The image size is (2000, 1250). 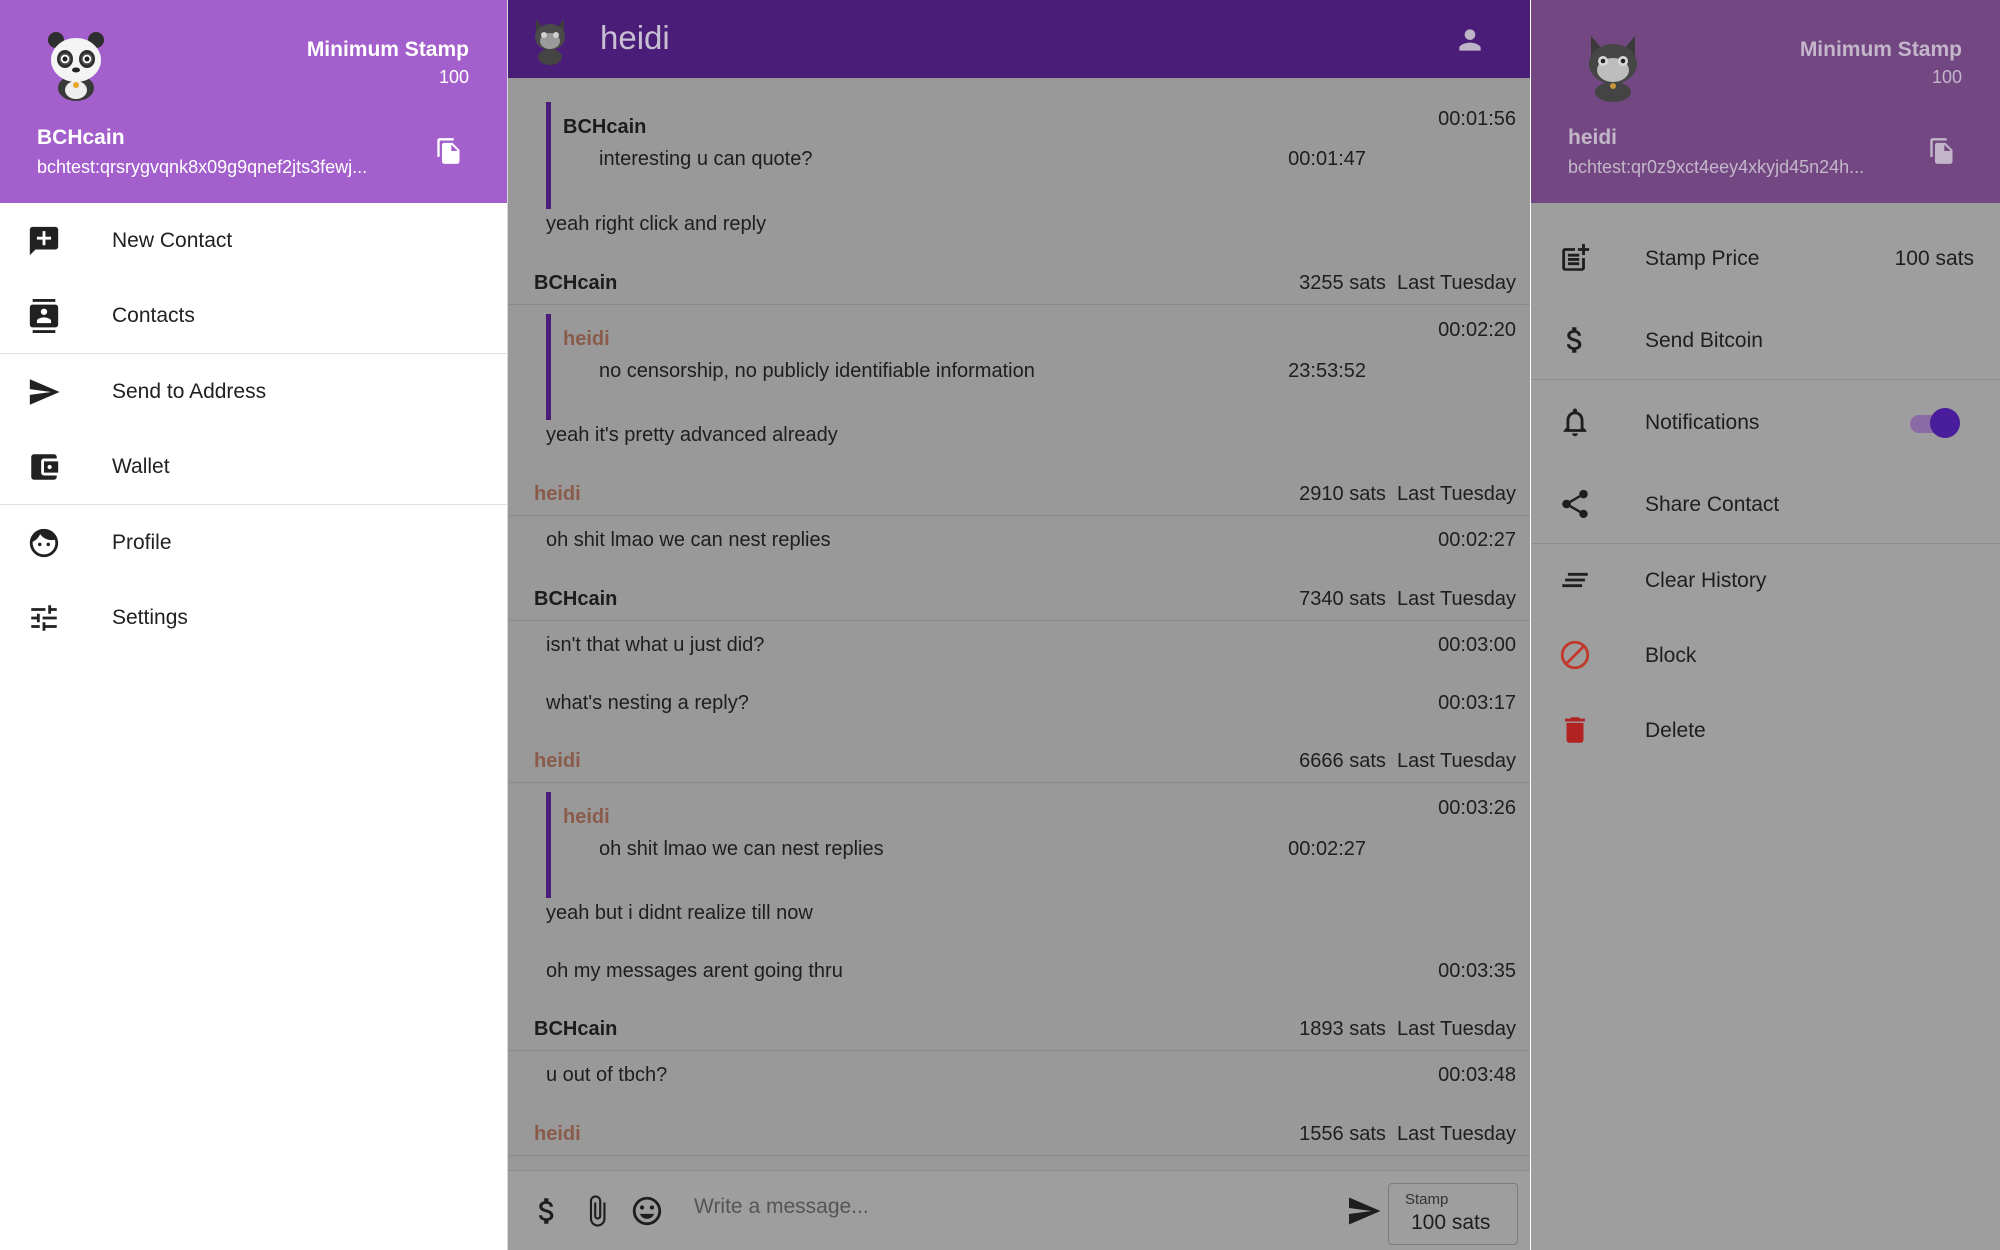 What do you see at coordinates (688, 540) in the screenshot?
I see `message-text: oh shit lmao we can nest replies` at bounding box center [688, 540].